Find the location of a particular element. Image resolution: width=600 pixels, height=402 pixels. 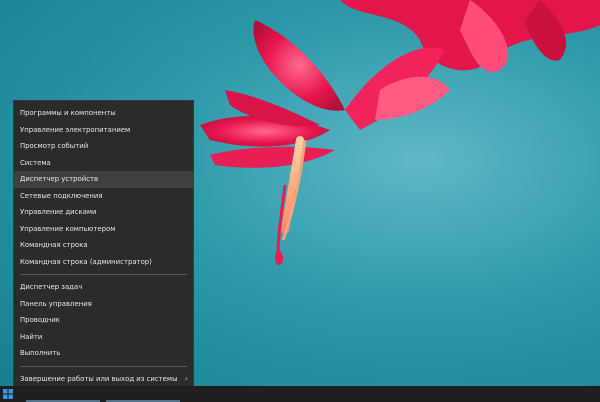

menu-item-group1-8: Командная строка is located at coordinates (103, 245).